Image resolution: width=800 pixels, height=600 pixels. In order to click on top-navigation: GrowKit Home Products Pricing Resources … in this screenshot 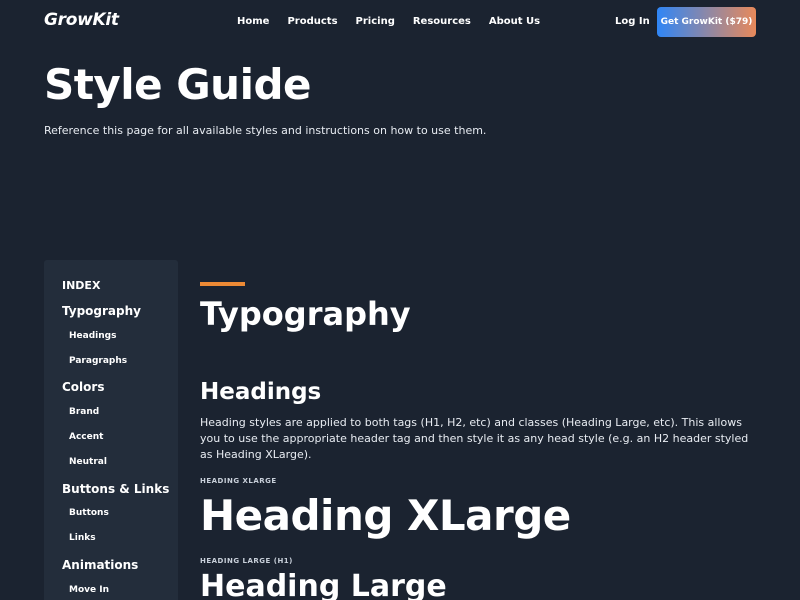, I will do `click(400, 22)`.